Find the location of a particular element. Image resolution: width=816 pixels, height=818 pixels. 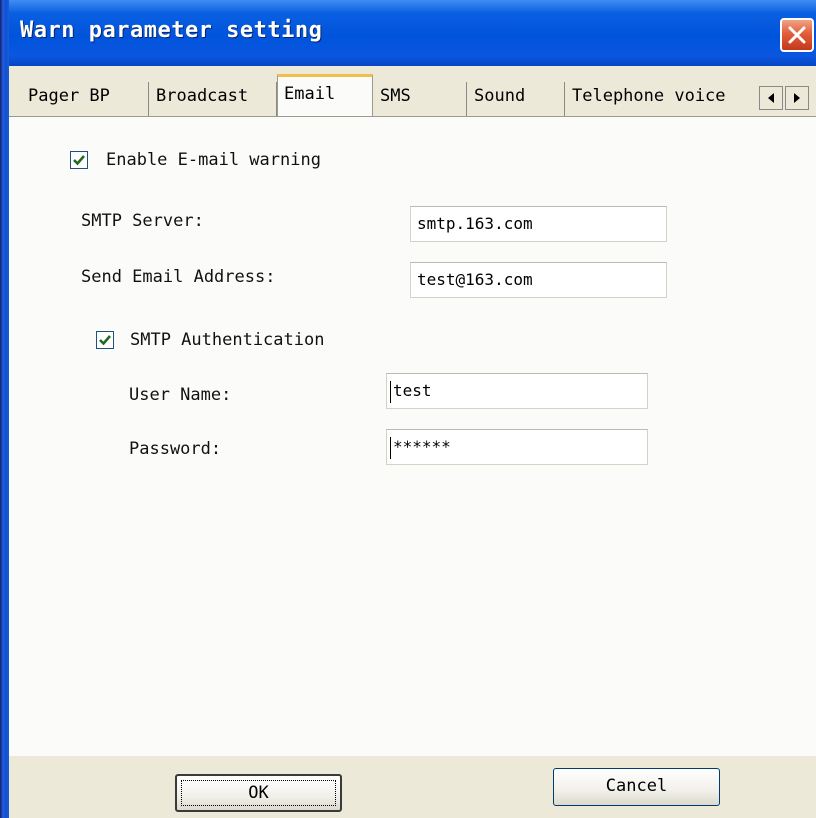

scroll-left-icon is located at coordinates (771, 98).